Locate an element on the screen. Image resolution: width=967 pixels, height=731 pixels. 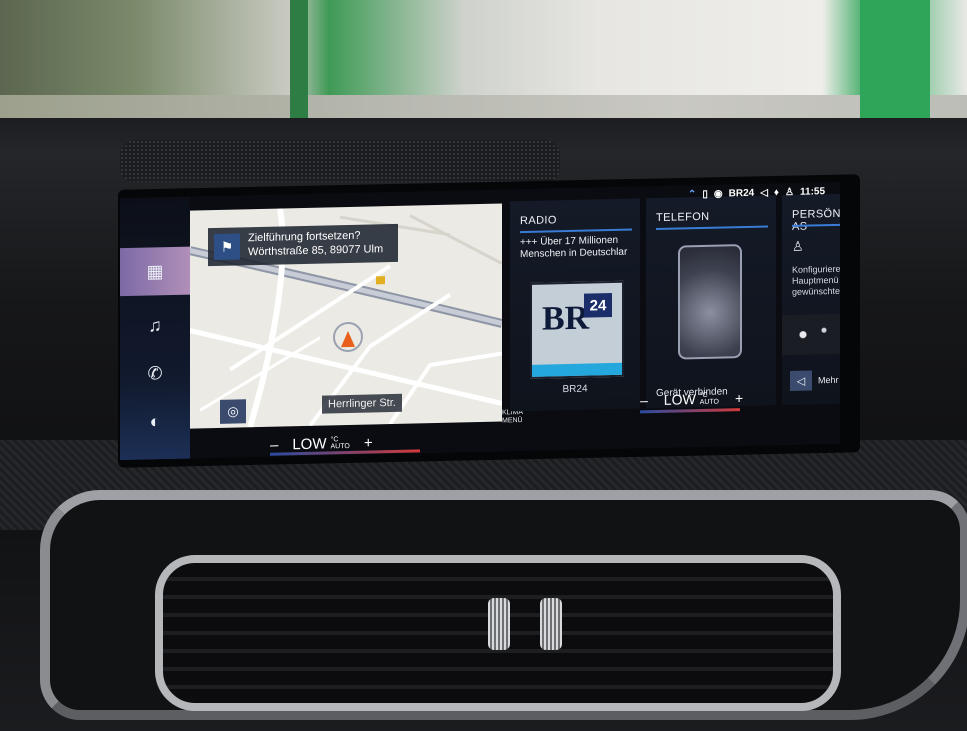
green-pillar is located at coordinates (299, 65).